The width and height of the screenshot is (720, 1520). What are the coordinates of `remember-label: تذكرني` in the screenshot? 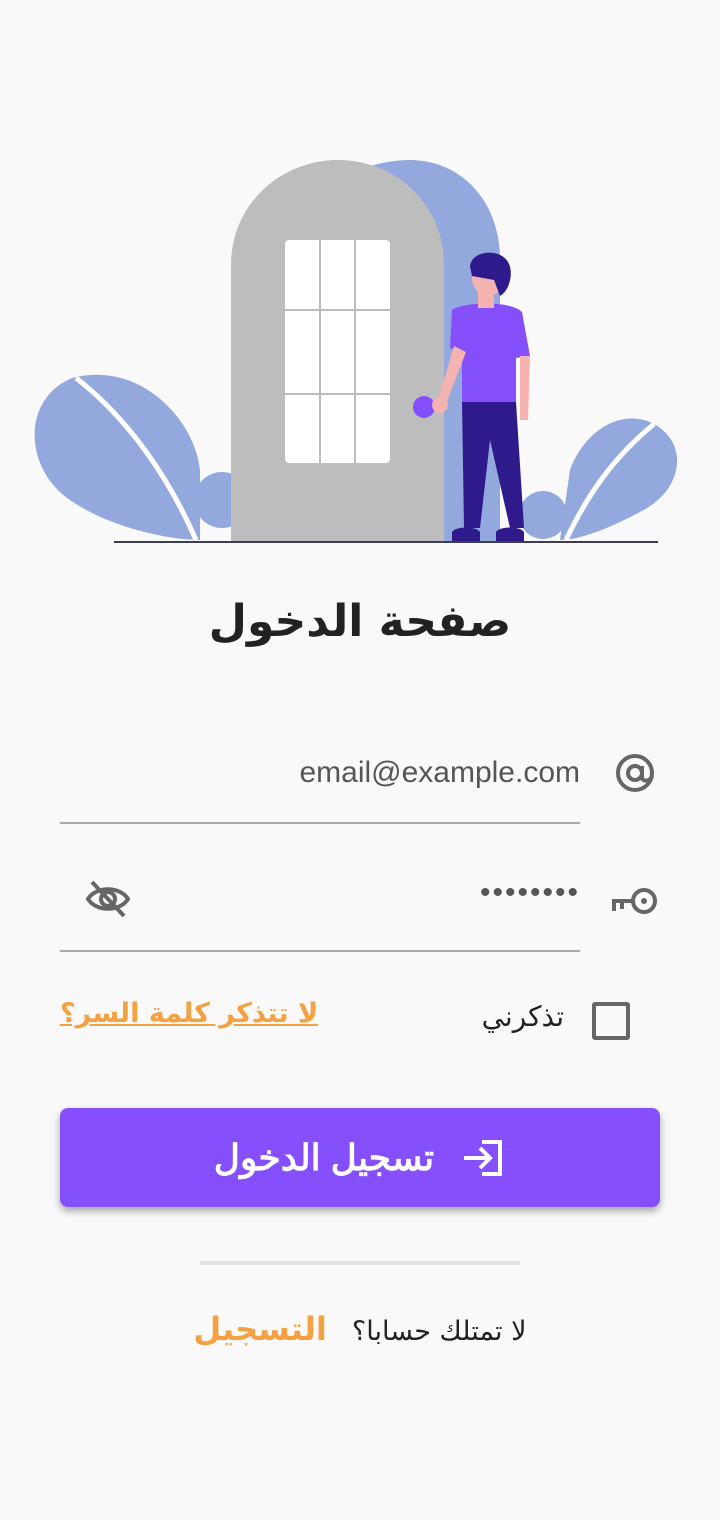 It's located at (522, 1016).